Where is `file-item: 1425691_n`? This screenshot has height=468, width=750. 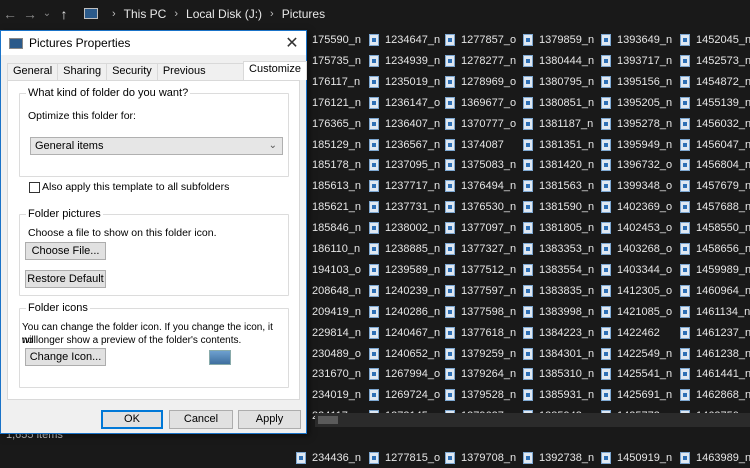 file-item: 1425691_n is located at coordinates (636, 395).